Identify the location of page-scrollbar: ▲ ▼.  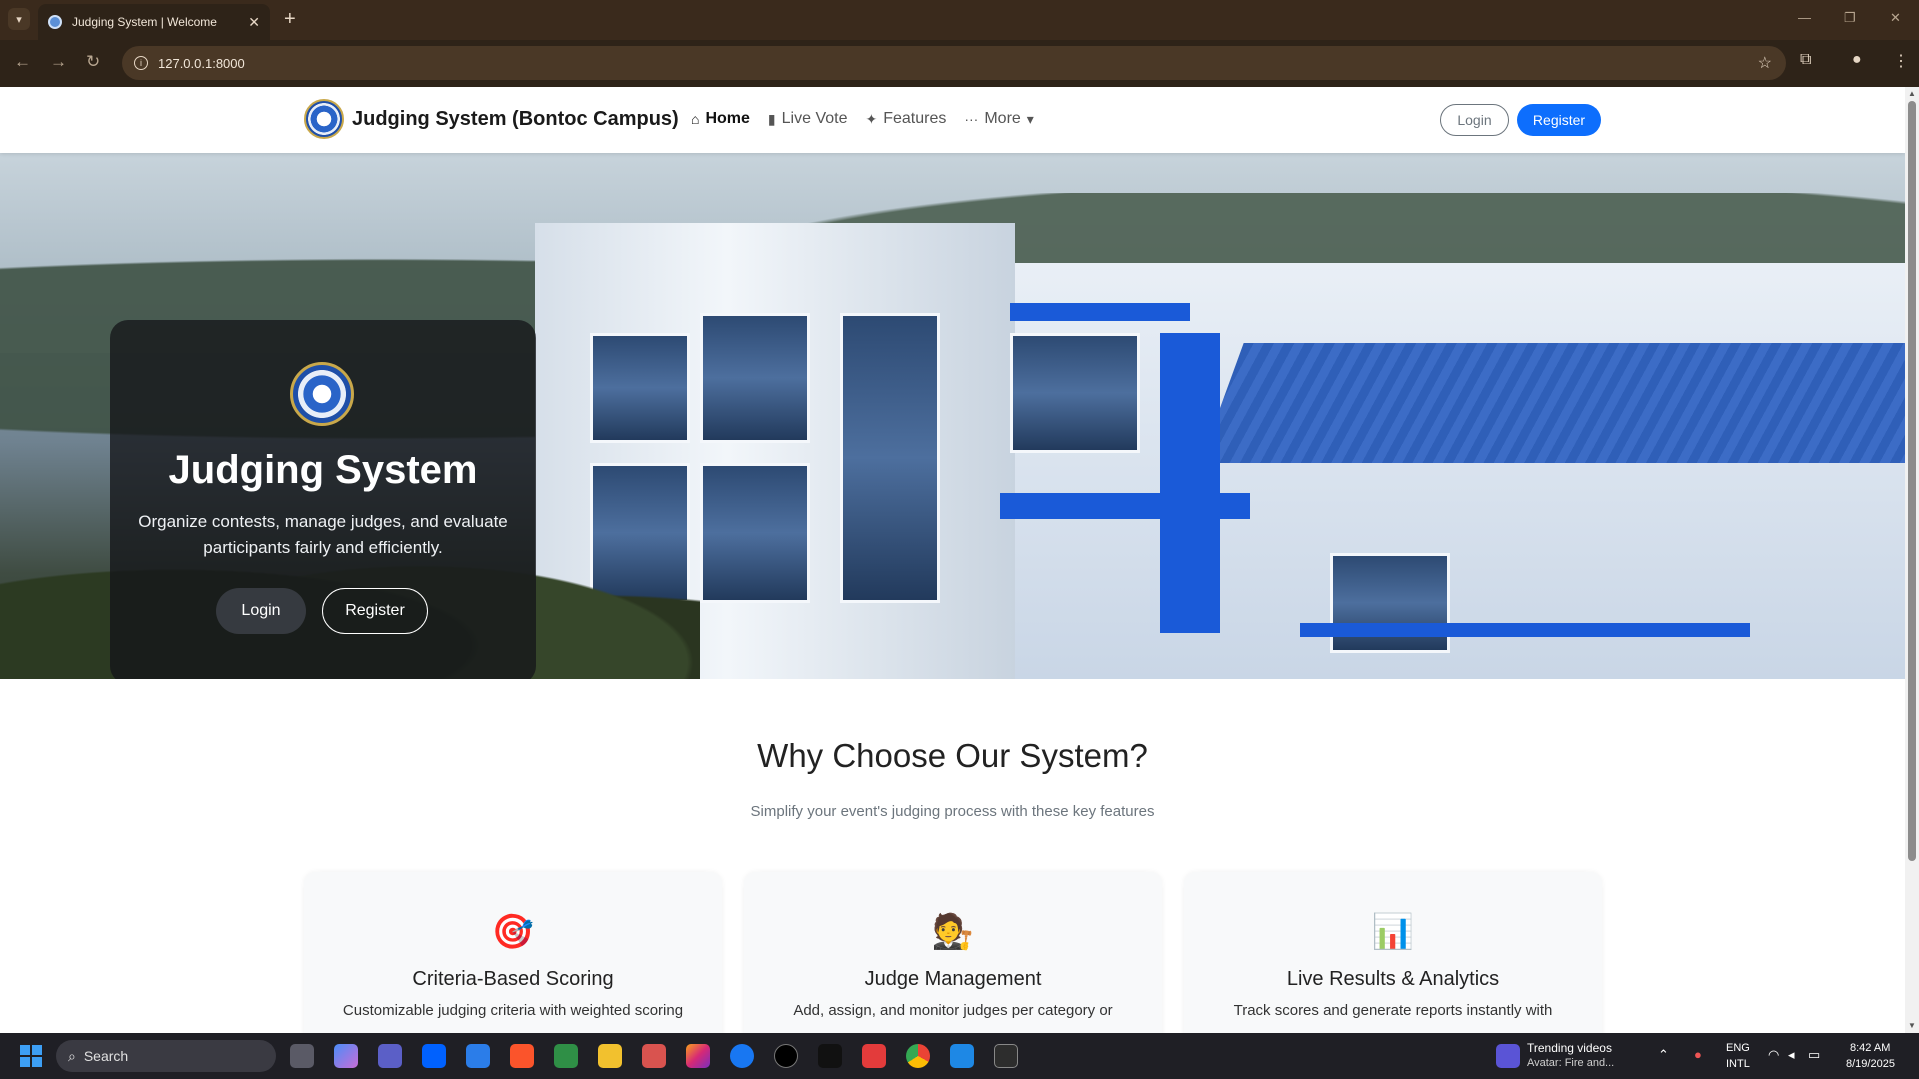
(1912, 560).